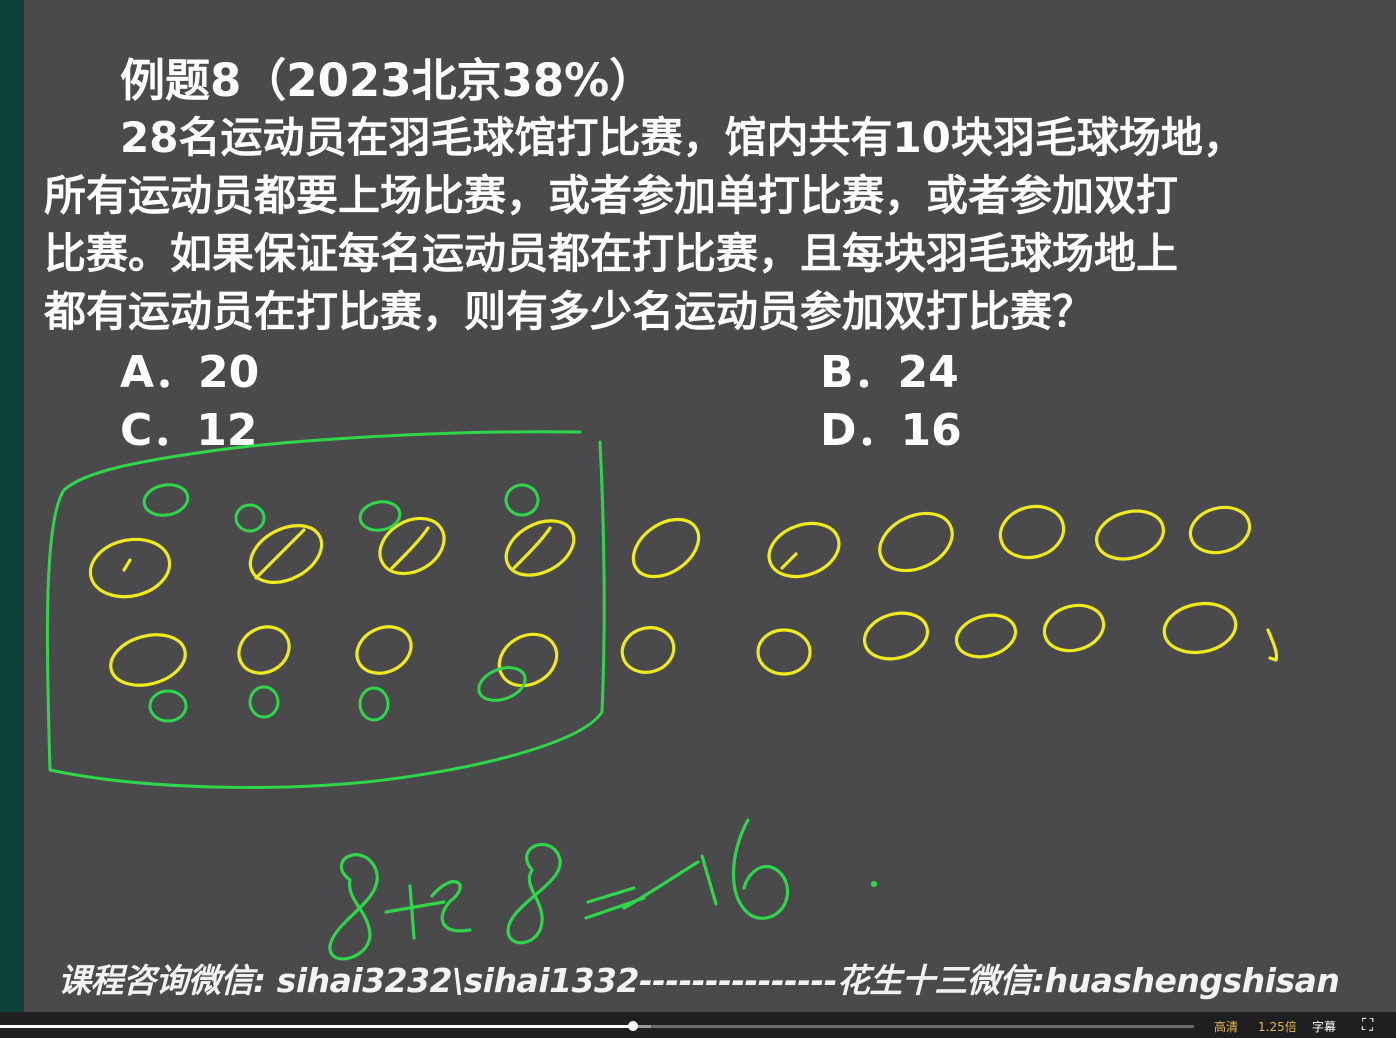  Describe the element at coordinates (949, 638) in the screenshot. I see `yellow-ovals-row2-outside` at that location.